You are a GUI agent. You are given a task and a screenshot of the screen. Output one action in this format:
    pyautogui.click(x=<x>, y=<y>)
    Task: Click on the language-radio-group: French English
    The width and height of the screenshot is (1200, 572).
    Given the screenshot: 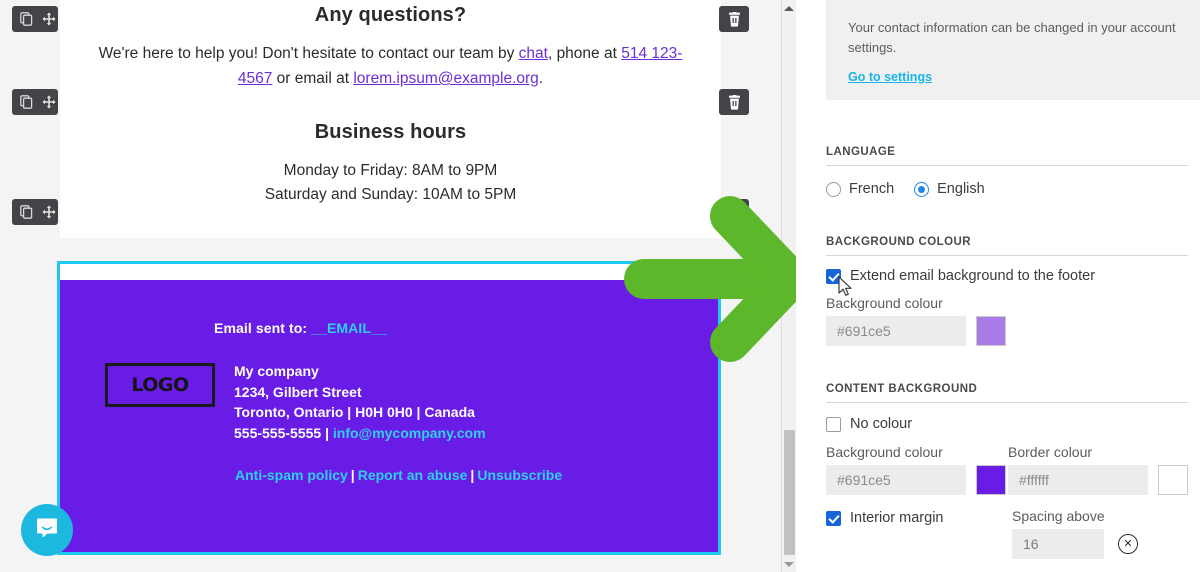 What is the action you would take?
    pyautogui.click(x=1007, y=189)
    